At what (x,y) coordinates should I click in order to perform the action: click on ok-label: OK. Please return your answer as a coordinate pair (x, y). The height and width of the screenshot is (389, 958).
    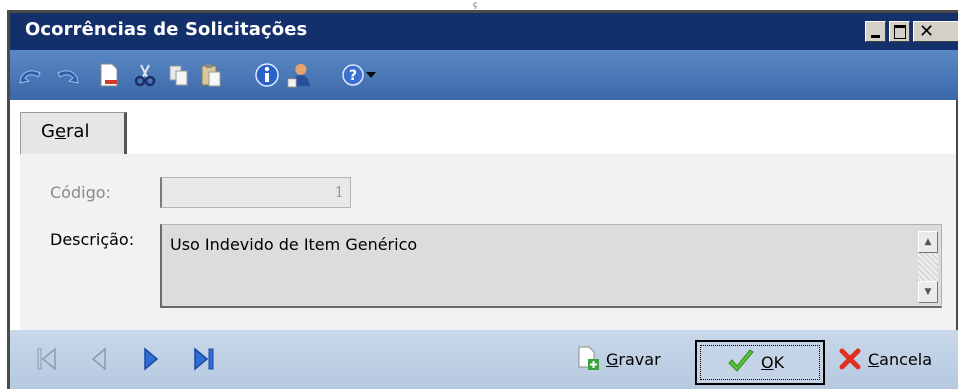
    Looking at the image, I should click on (773, 362).